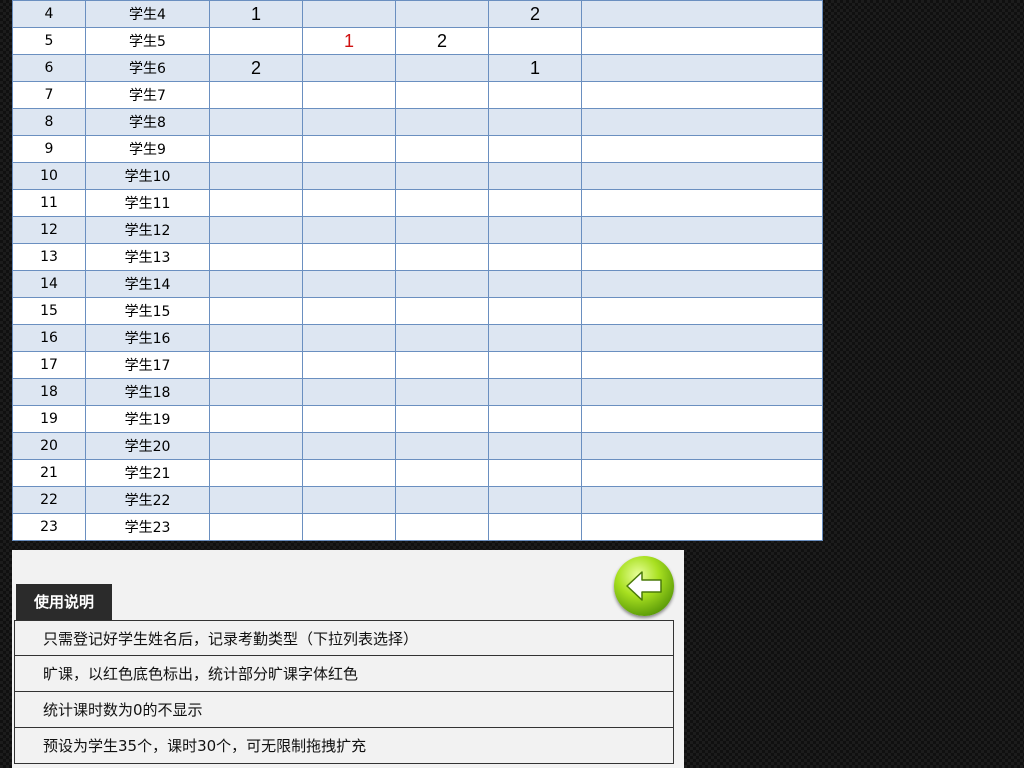 The width and height of the screenshot is (1024, 768). I want to click on student-name-cell: 学生12, so click(147, 230).